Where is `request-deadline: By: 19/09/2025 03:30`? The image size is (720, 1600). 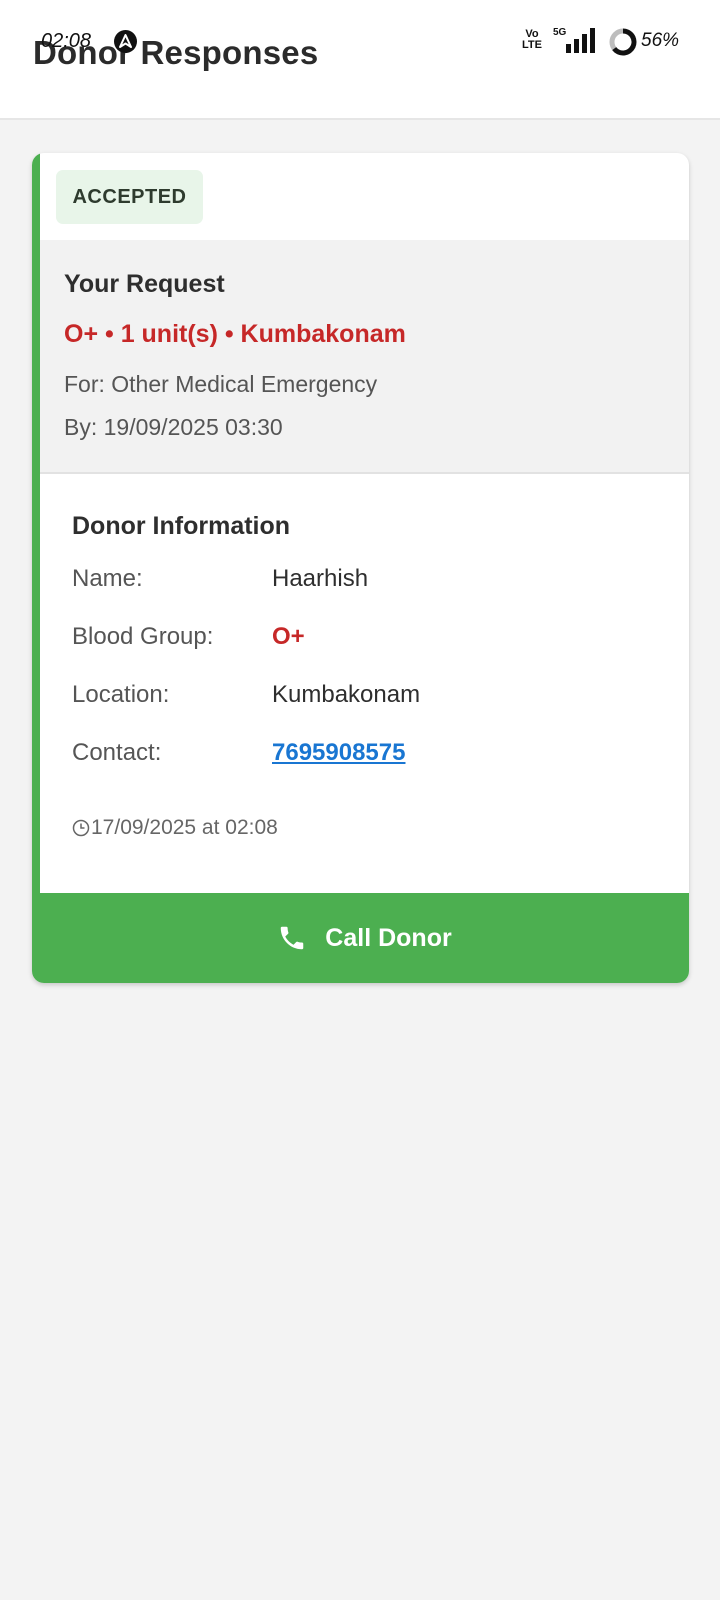 request-deadline: By: 19/09/2025 03:30 is located at coordinates (173, 427).